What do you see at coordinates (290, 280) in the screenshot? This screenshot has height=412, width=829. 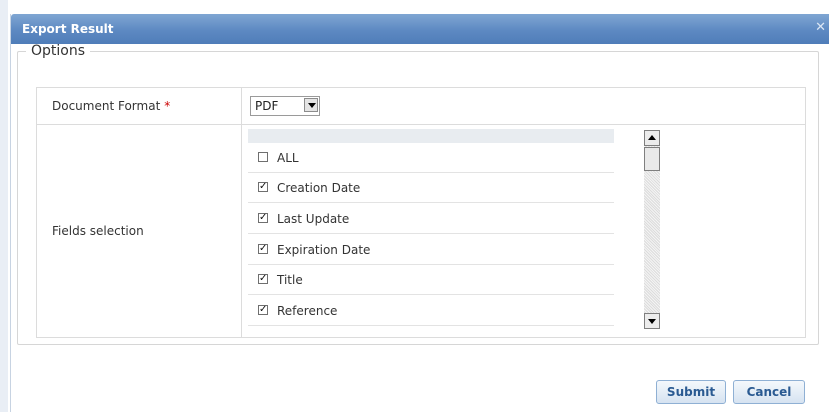 I see `field-label-title: Title` at bounding box center [290, 280].